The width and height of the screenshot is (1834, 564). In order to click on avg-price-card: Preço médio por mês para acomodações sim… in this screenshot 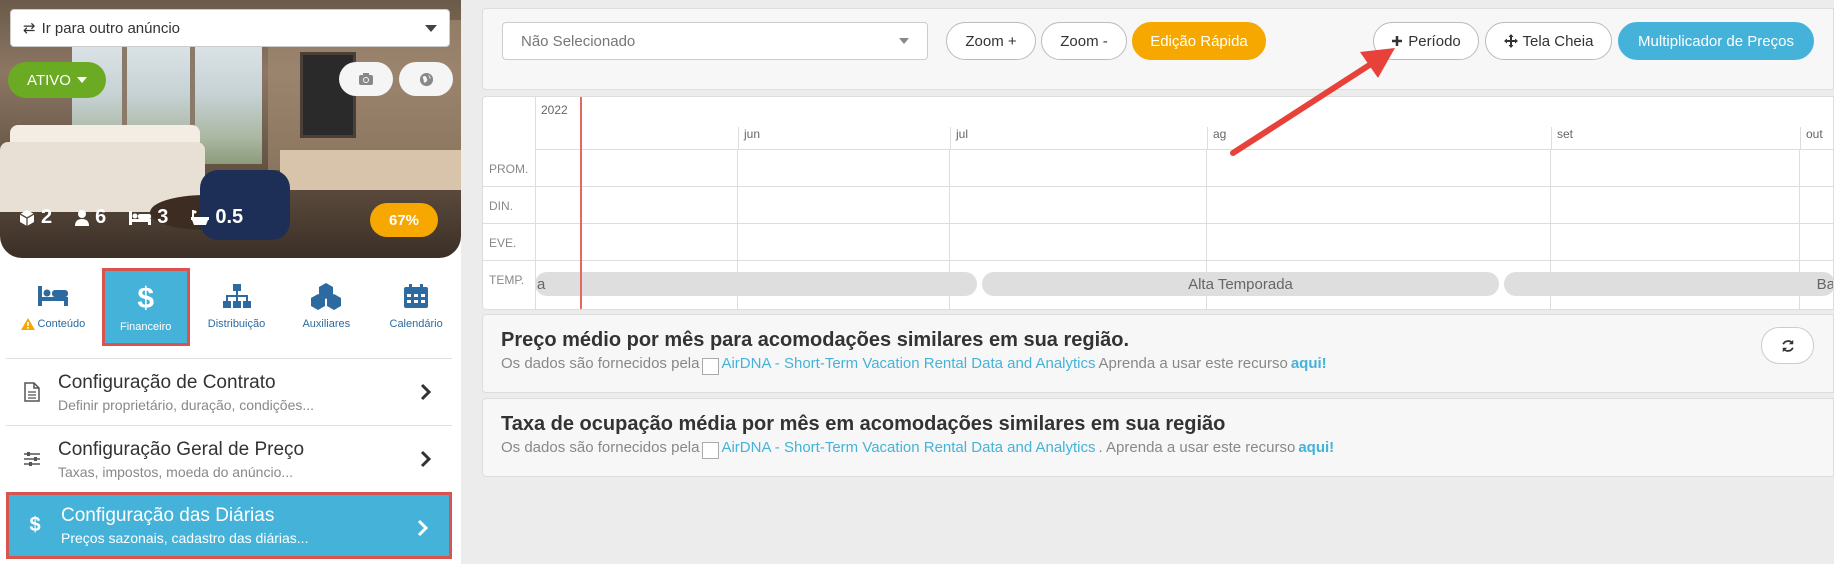, I will do `click(1158, 353)`.